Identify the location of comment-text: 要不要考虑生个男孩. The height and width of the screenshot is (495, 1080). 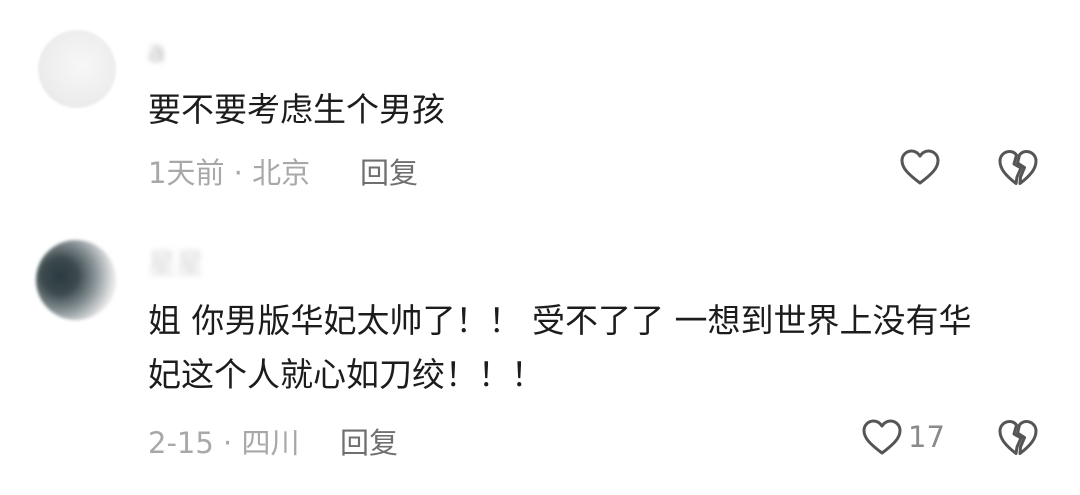
(296, 110).